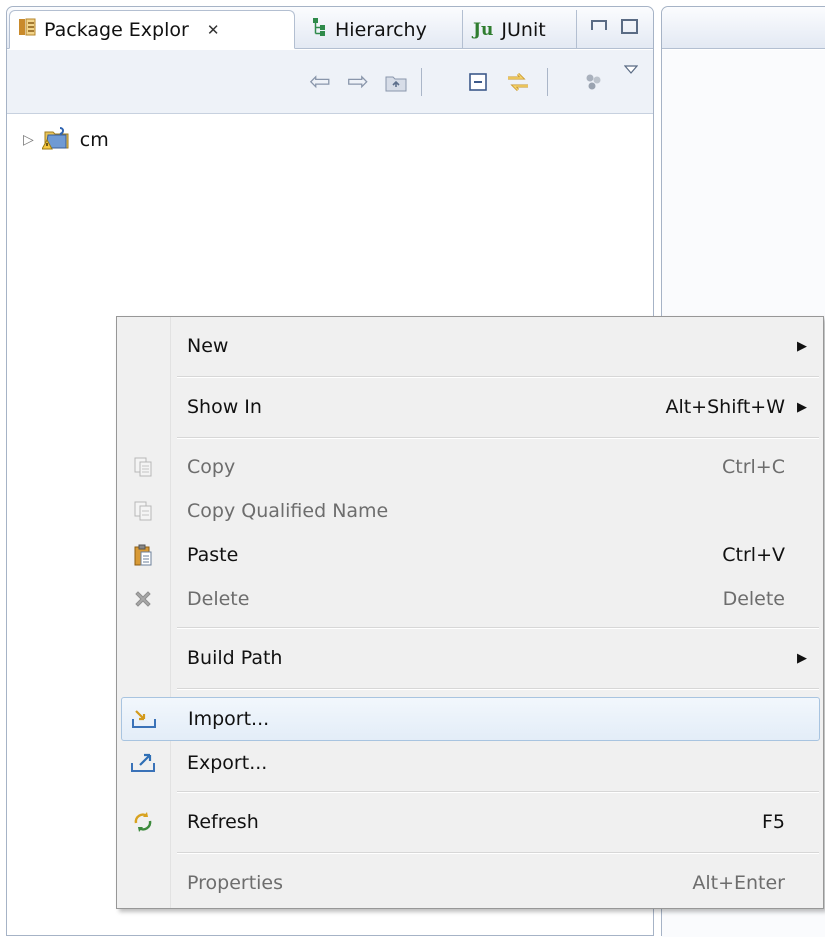  Describe the element at coordinates (470, 883) in the screenshot. I see `menu-item-properties: Properties Alt+Enter` at that location.